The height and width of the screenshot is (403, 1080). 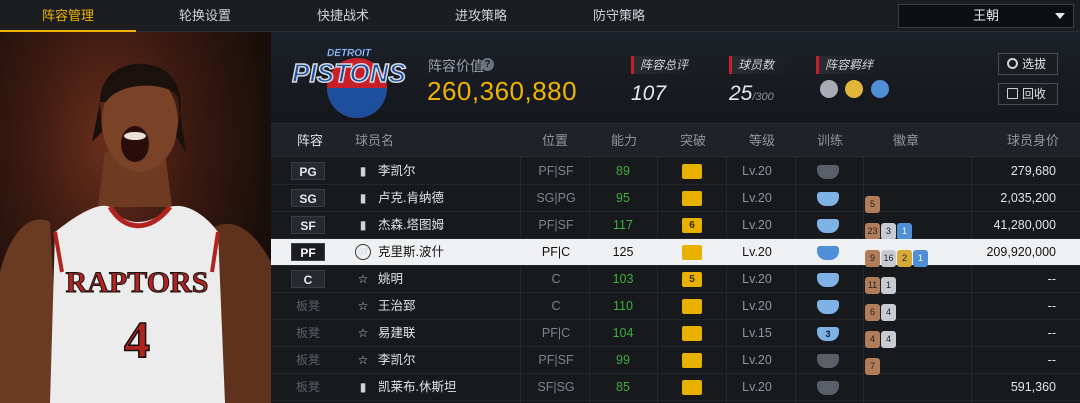 I want to click on tab-defense: 防守策略, so click(x=619, y=16).